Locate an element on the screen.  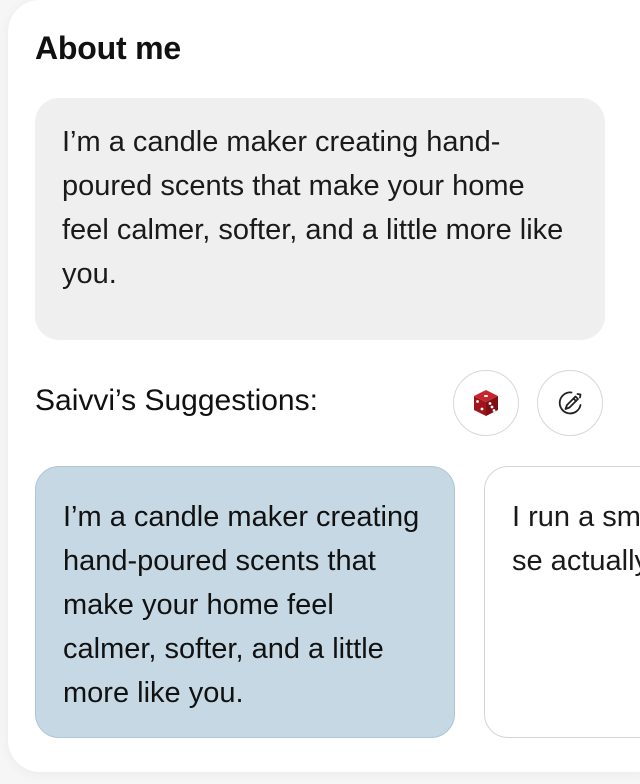
pen-rotate-icon is located at coordinates (570, 403).